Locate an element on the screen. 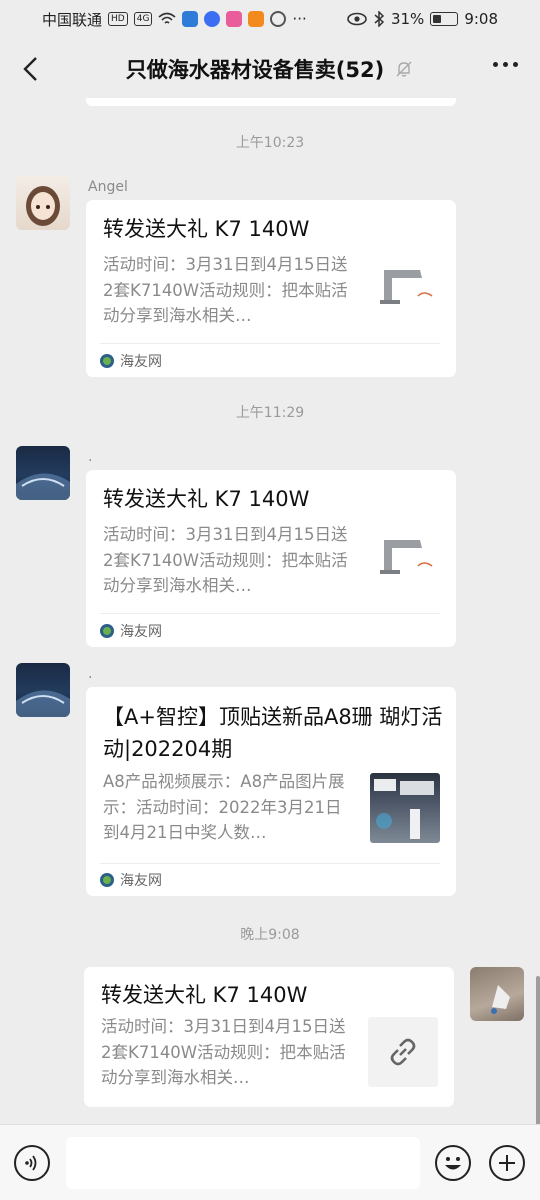 This screenshot has height=1200, width=540. network-signal-tag: 4G is located at coordinates (143, 19).